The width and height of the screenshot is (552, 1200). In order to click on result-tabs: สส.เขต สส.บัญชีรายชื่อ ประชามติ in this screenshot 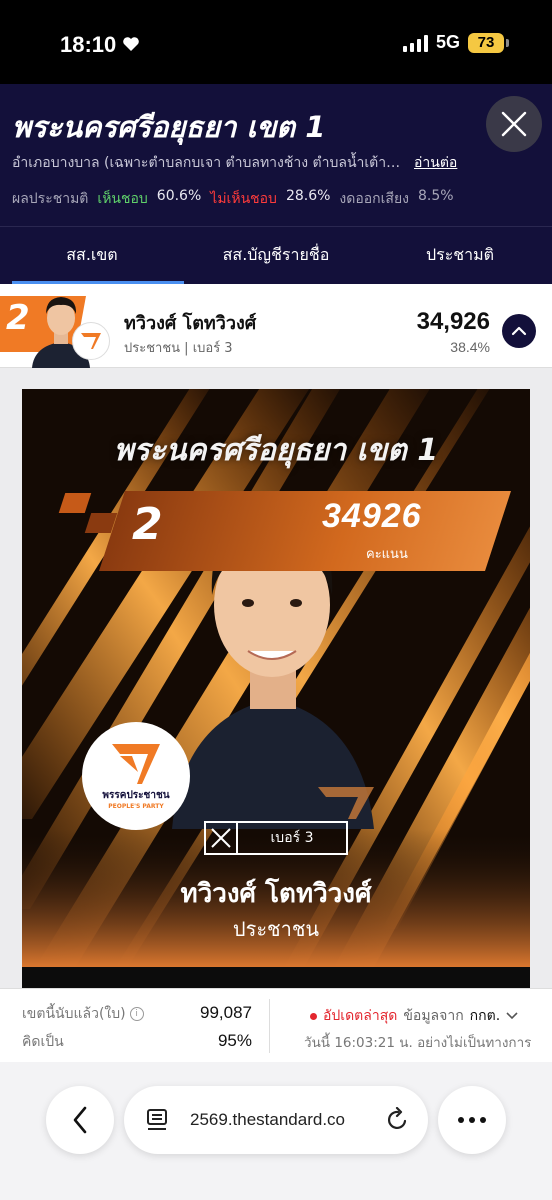, I will do `click(276, 255)`.